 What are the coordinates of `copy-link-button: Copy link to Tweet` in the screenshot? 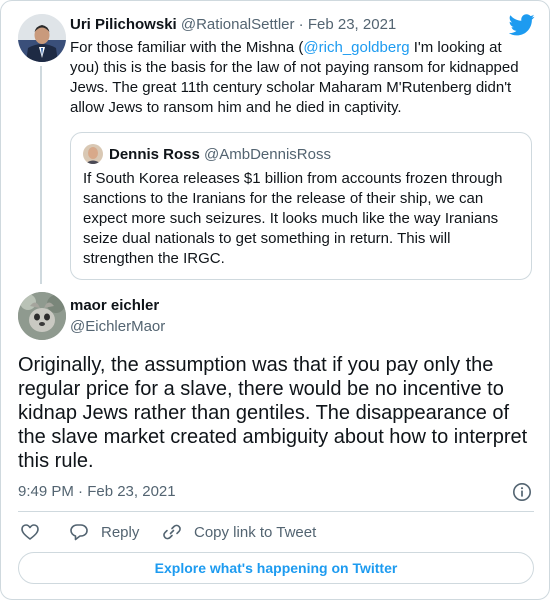 It's located at (239, 532).